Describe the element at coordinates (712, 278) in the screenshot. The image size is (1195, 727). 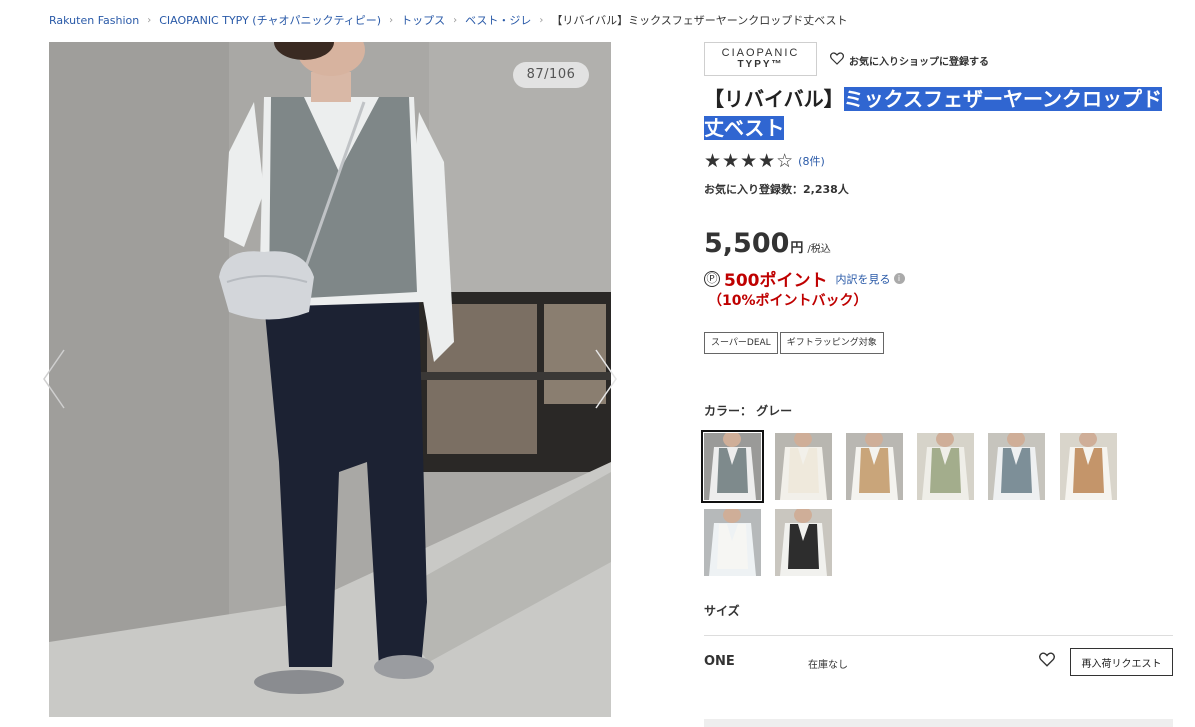
I see `point-icon: Ⓟ` at that location.